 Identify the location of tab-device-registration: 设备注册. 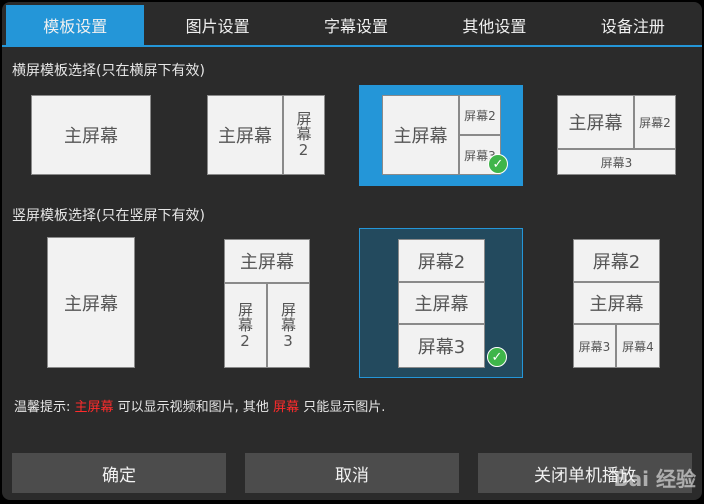
(633, 25).